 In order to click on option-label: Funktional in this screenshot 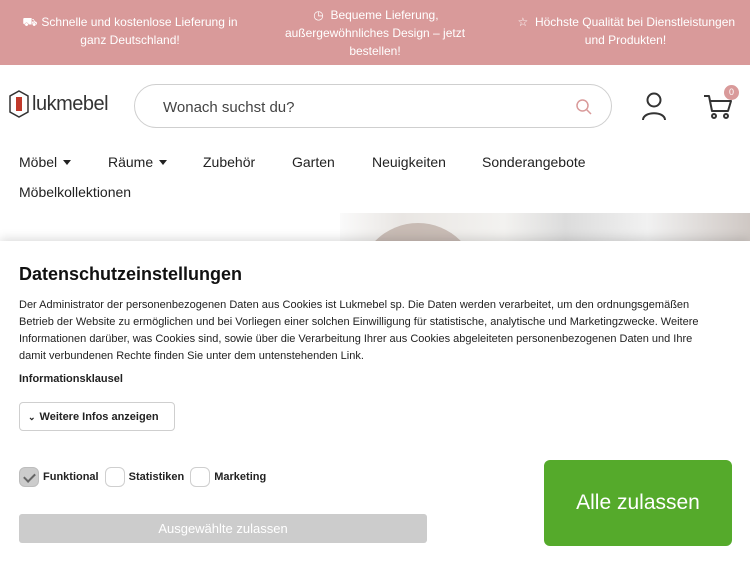, I will do `click(71, 477)`.